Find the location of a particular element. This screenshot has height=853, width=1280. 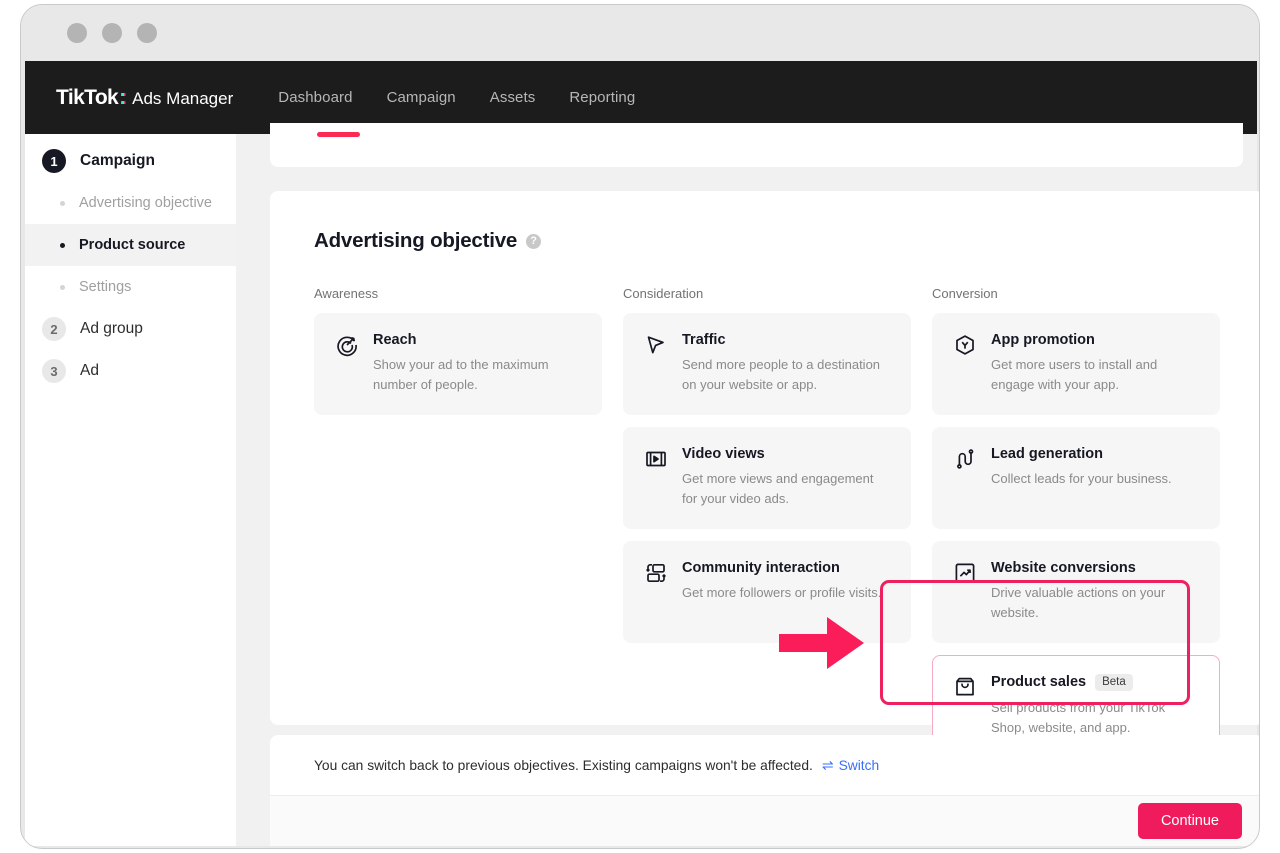

column-label: Conversion is located at coordinates (965, 293).